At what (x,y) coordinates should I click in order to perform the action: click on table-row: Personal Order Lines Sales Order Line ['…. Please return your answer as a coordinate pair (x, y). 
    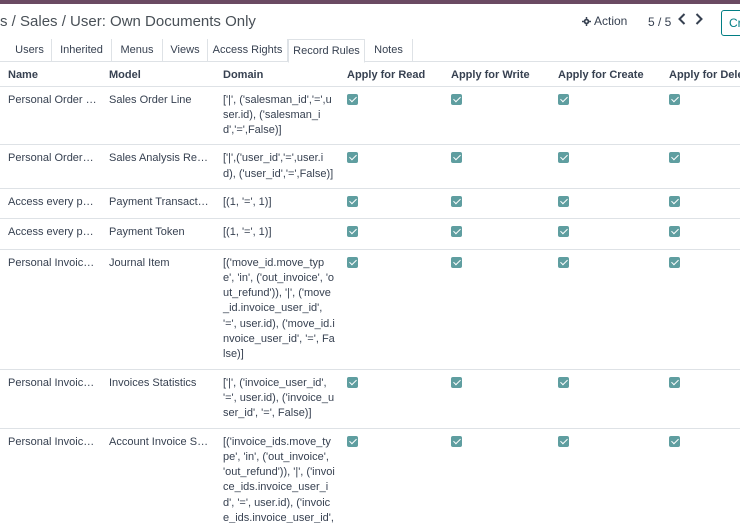
    Looking at the image, I should click on (370, 116).